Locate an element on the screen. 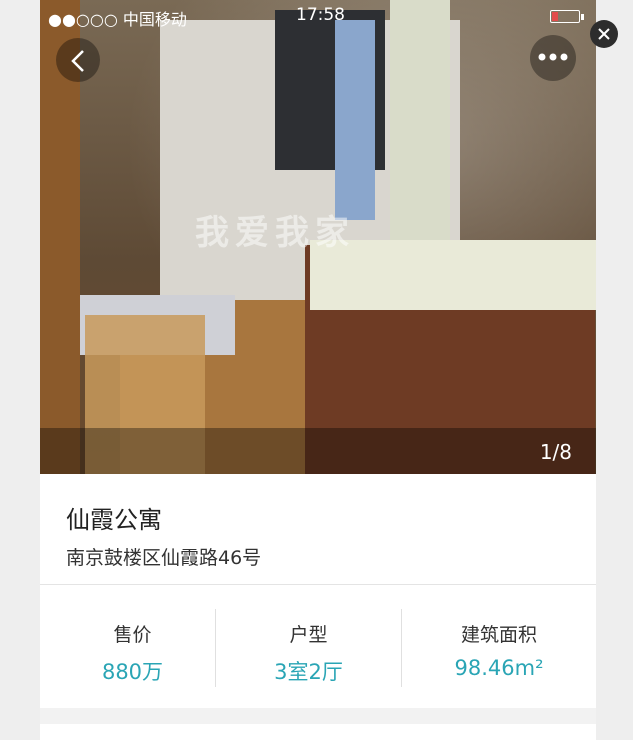  photo-counter: 1/8 is located at coordinates (555, 452).